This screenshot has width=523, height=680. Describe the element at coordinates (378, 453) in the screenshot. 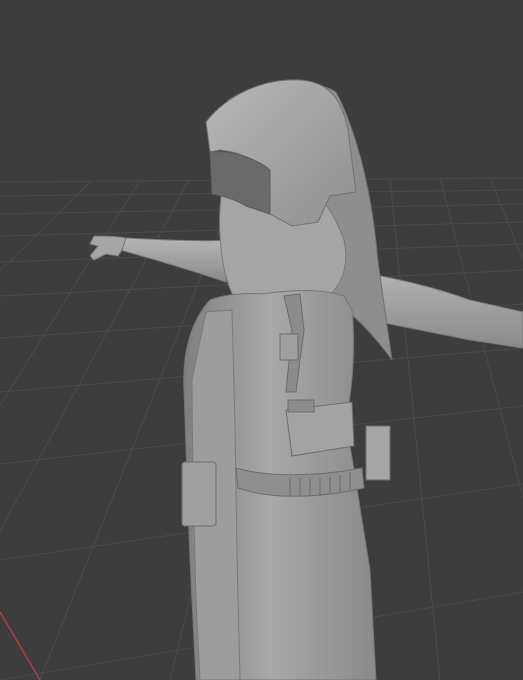

I see `side-canister` at that location.